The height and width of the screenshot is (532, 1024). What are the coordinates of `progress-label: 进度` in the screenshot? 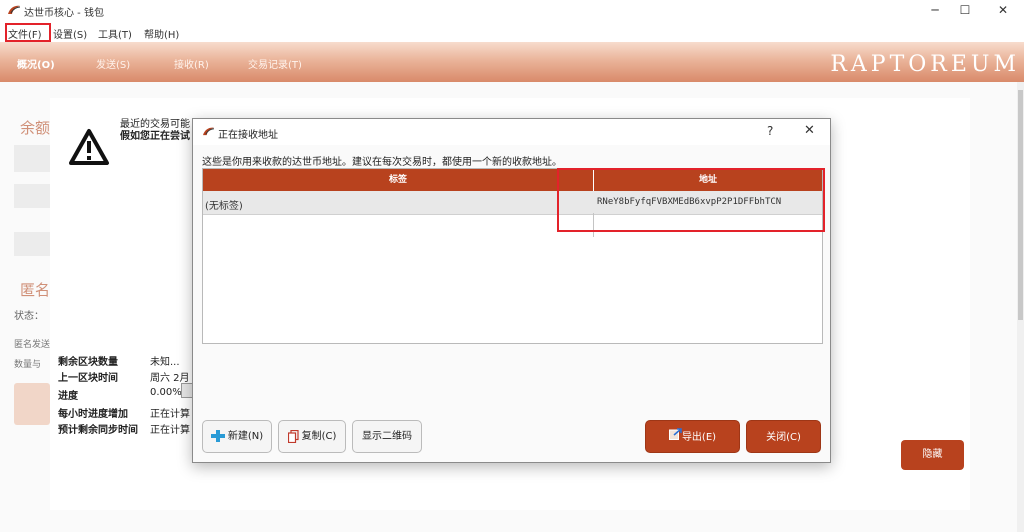 It's located at (68, 396).